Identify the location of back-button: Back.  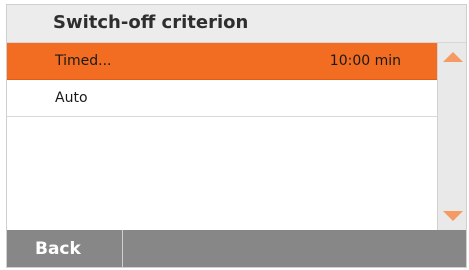
(65, 248).